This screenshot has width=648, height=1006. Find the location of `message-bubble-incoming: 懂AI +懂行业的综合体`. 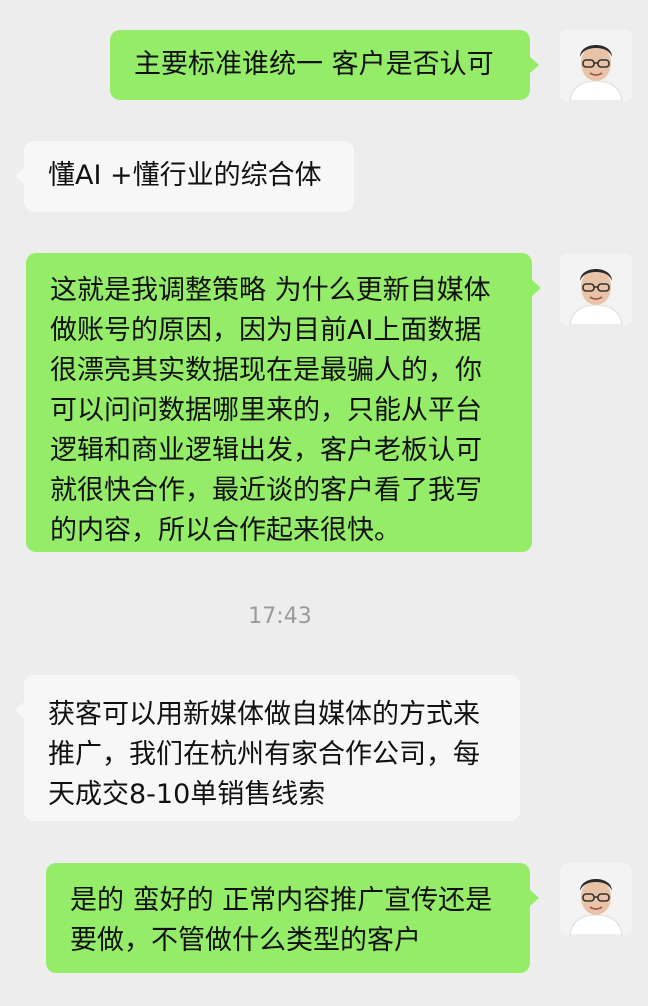

message-bubble-incoming: 懂AI +懂行业的综合体 is located at coordinates (184, 176).